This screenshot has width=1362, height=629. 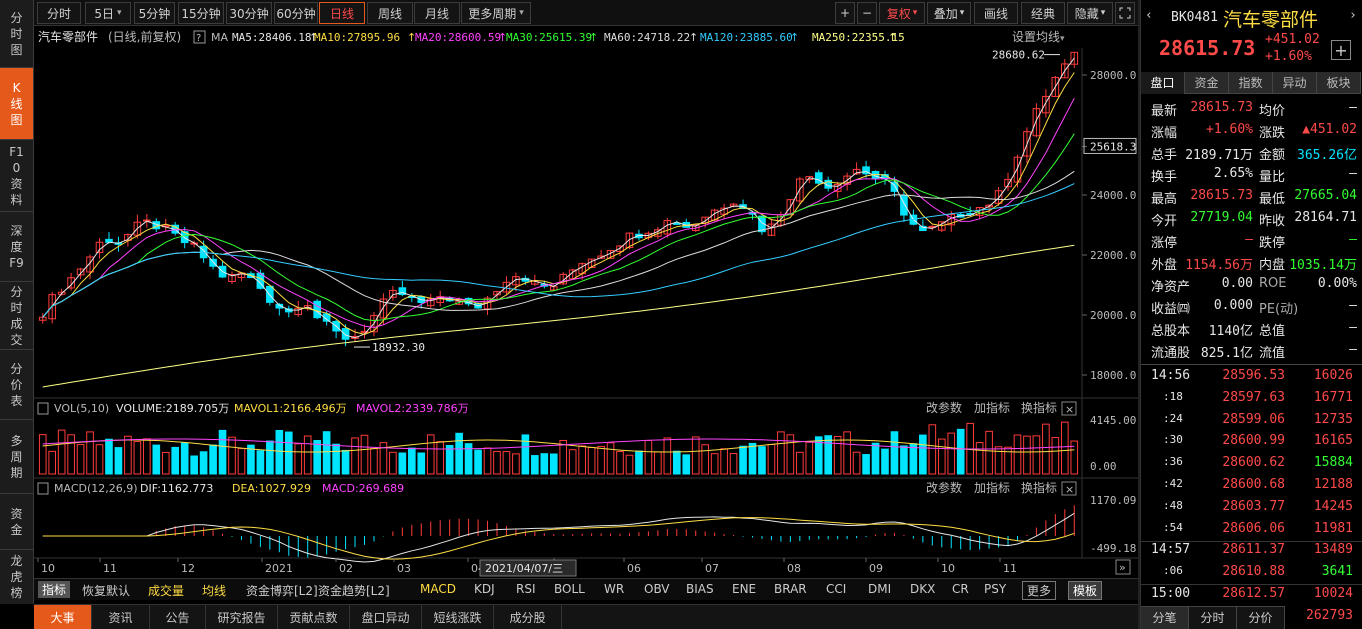 What do you see at coordinates (614, 589) in the screenshot?
I see `indicator-tab: WR` at bounding box center [614, 589].